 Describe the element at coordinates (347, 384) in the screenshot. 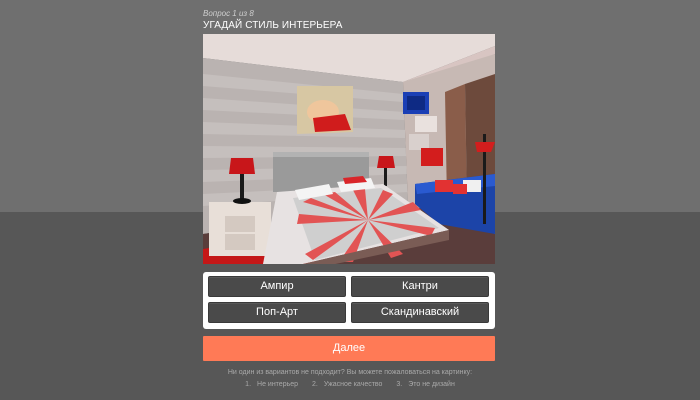

I see `report-option-bad-quality: 2. Ужасное качество` at that location.